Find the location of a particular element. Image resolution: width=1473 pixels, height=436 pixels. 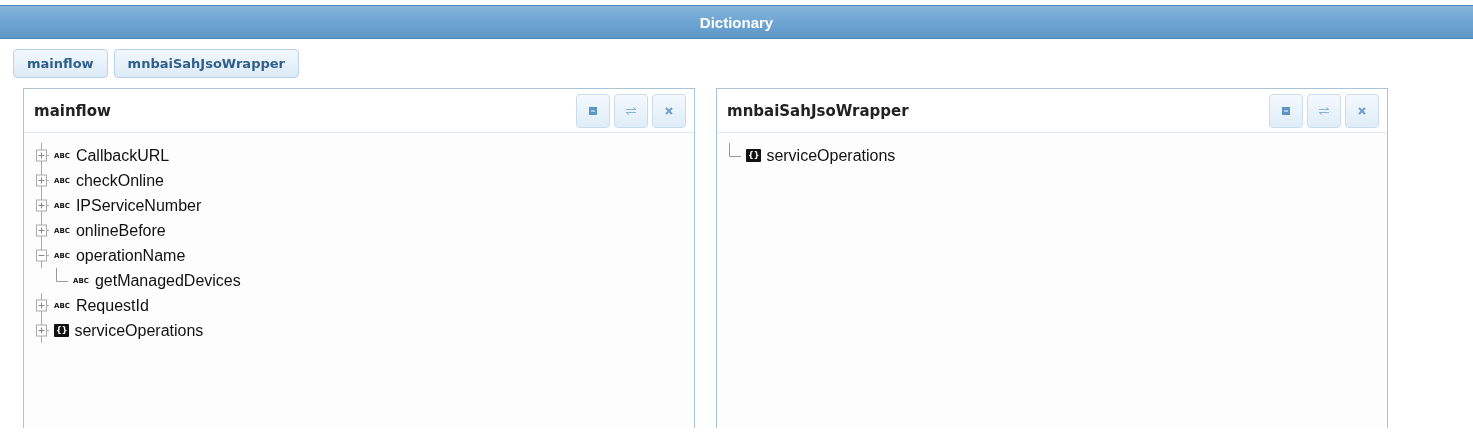

tree-node-label: checkOnline is located at coordinates (119, 180).